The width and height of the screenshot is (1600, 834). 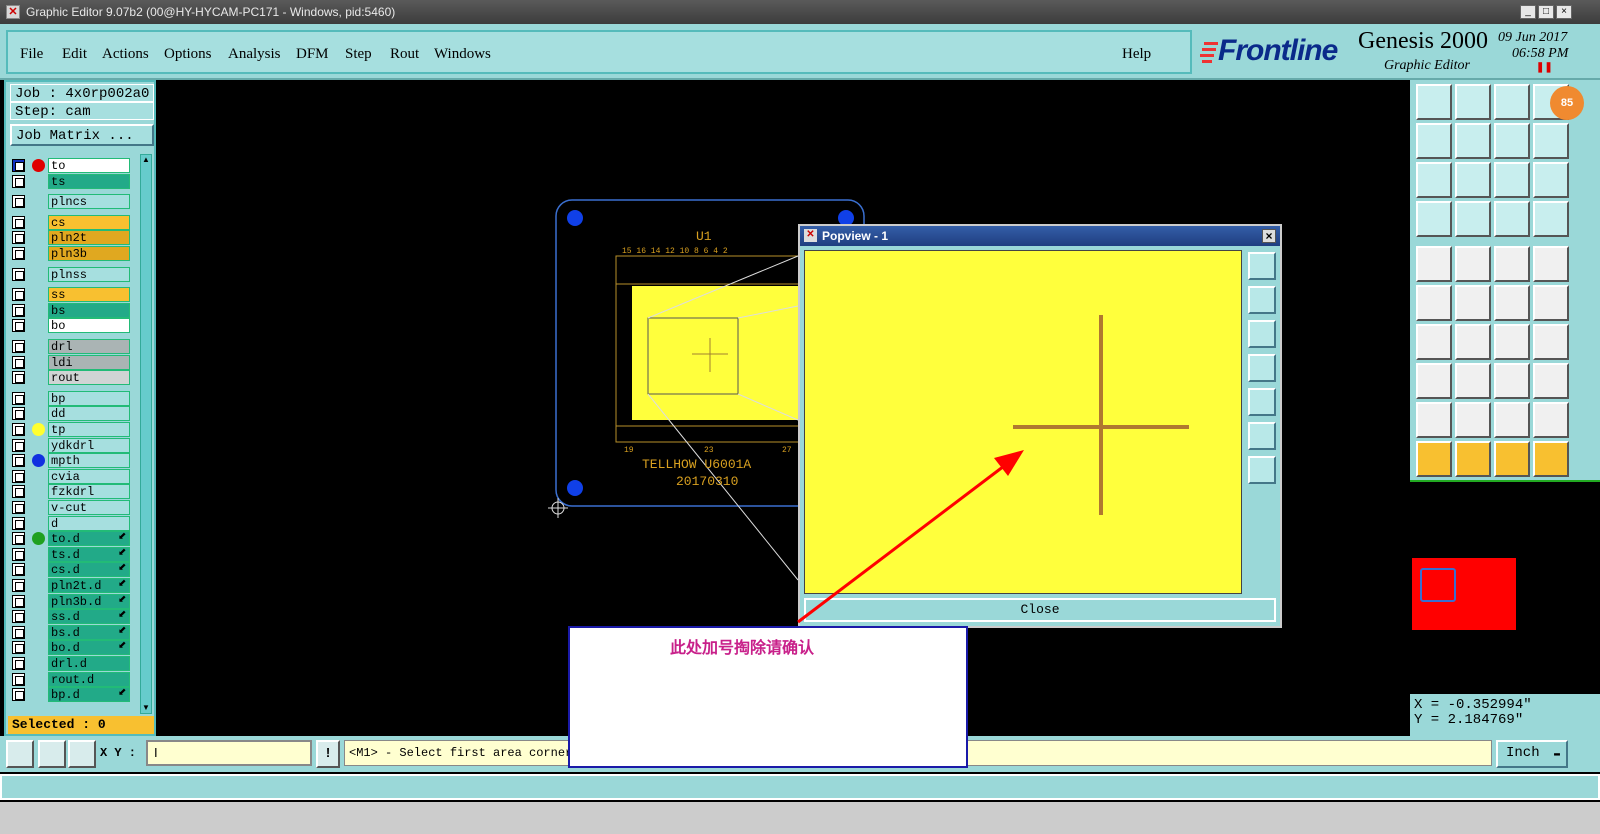 What do you see at coordinates (125, 54) in the screenshot?
I see `menu-actions: Actions` at bounding box center [125, 54].